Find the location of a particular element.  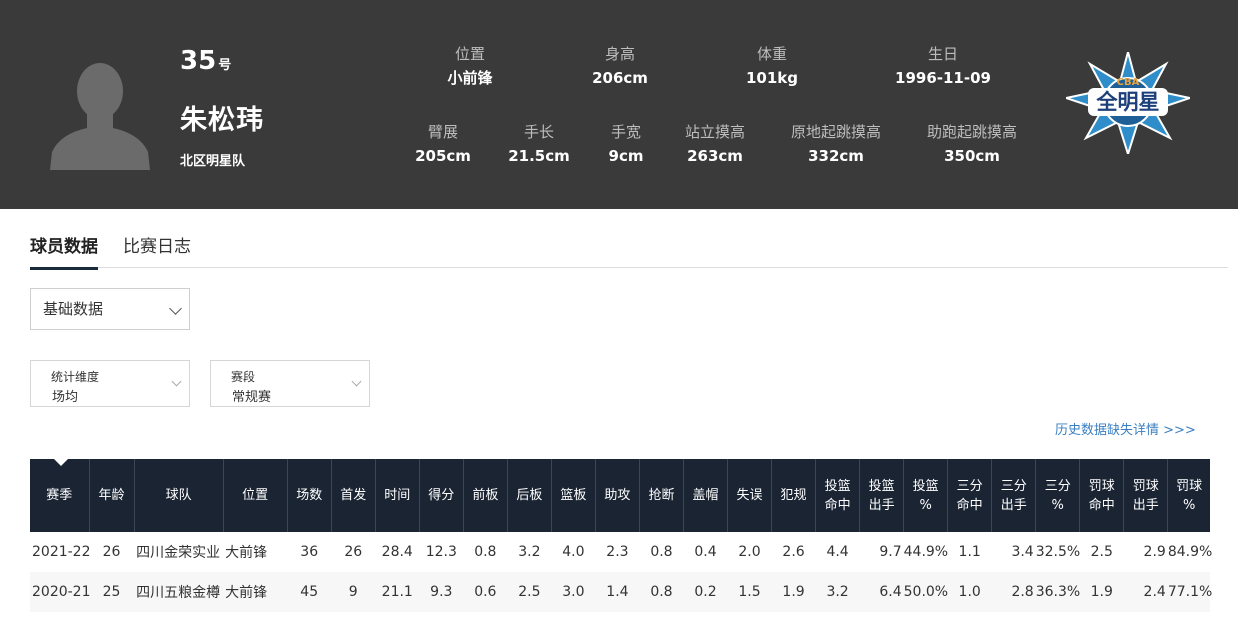

table-cell: 28.4 is located at coordinates (397, 552).